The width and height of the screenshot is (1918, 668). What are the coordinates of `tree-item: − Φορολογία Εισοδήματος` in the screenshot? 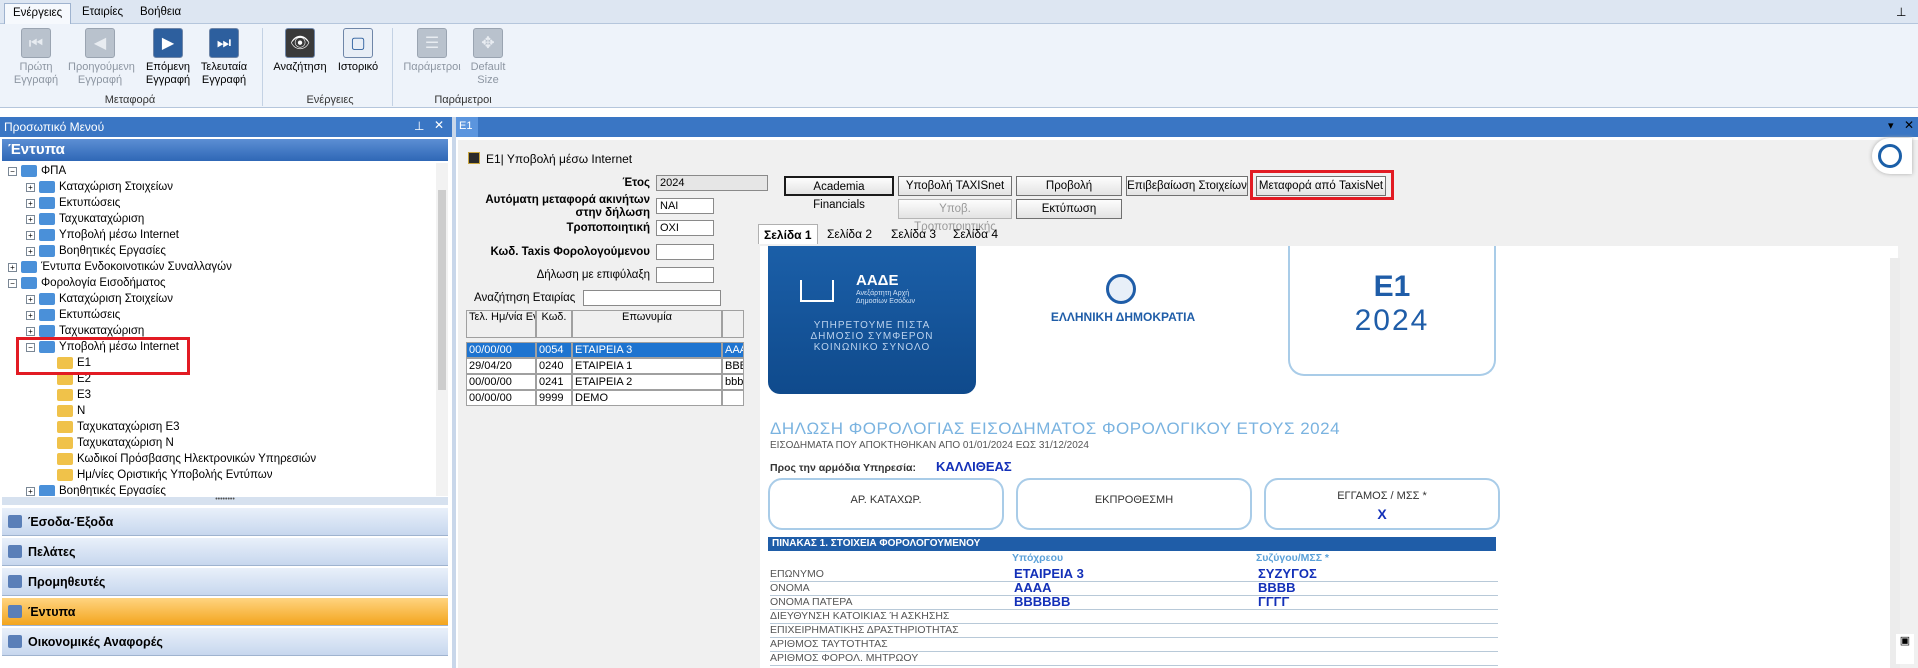 It's located at (87, 283).